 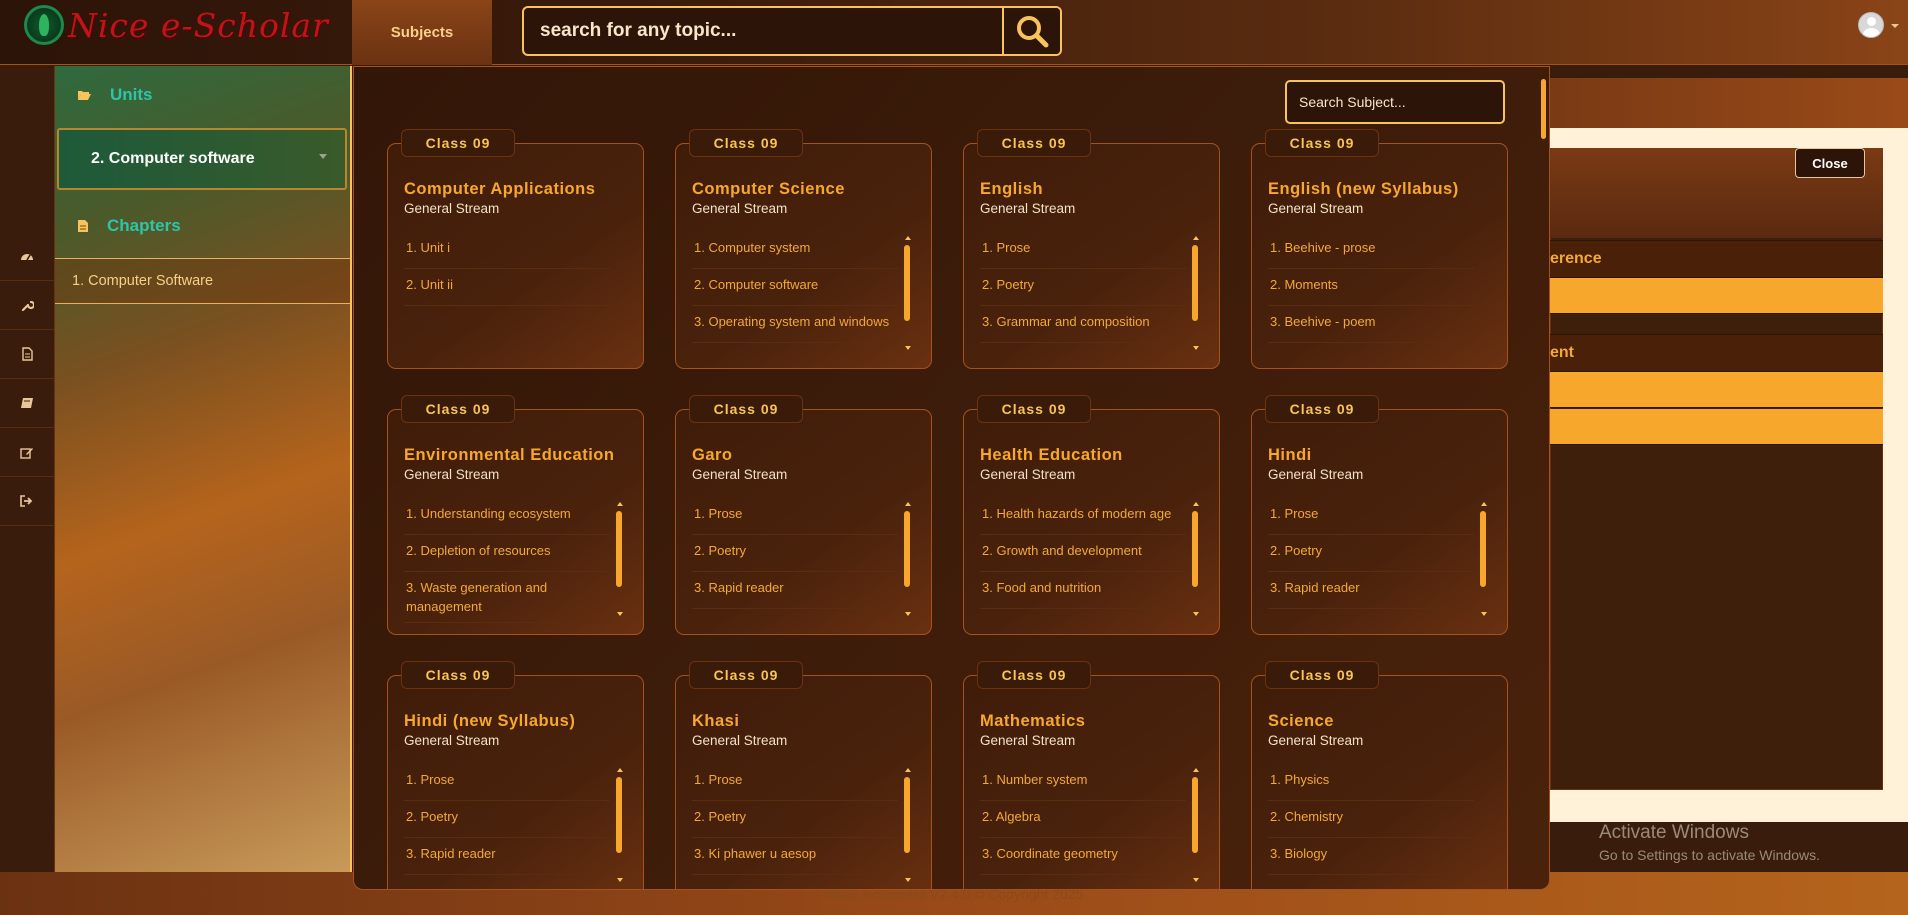 What do you see at coordinates (1371, 782) in the screenshot?
I see `unit-list-item: 1. Physics` at bounding box center [1371, 782].